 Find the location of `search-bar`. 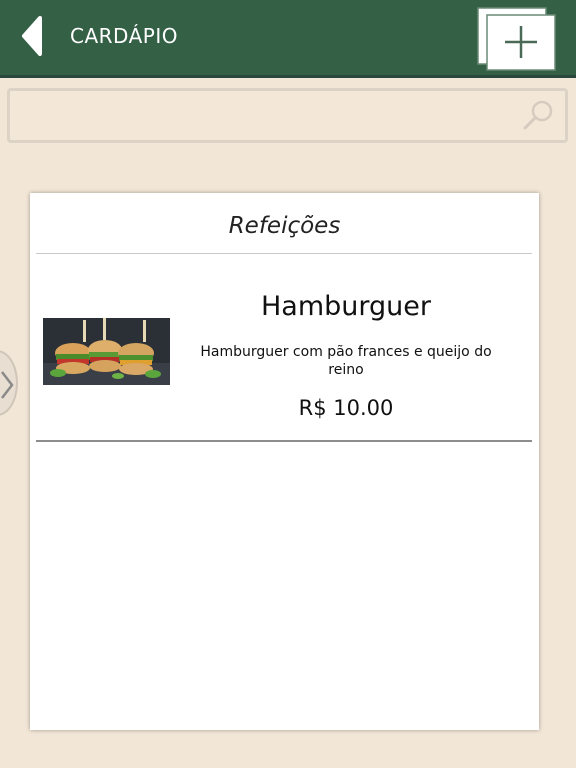

search-bar is located at coordinates (287, 115).